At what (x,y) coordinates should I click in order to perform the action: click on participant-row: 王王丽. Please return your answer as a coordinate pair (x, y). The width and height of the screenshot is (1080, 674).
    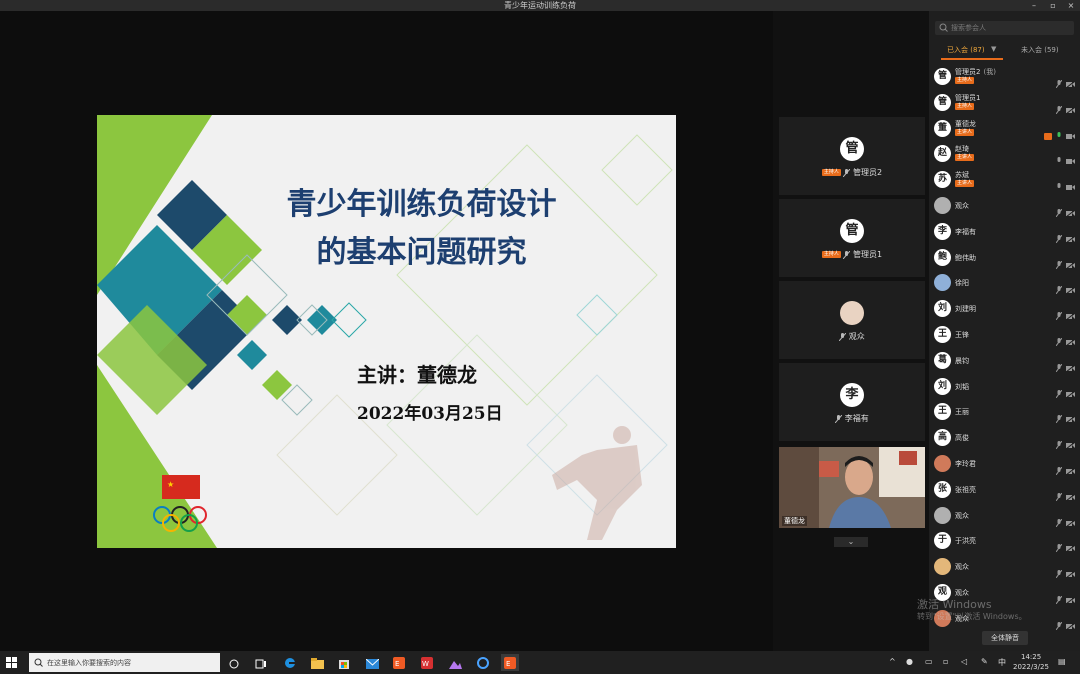
    Looking at the image, I should click on (1004, 411).